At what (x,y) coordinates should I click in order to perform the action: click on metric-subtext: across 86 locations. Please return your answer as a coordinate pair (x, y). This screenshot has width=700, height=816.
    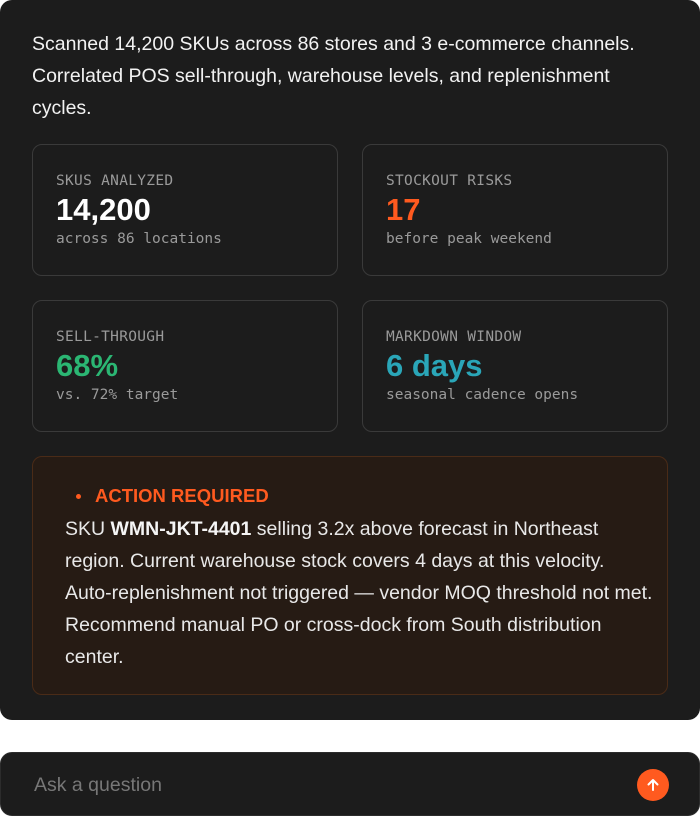
    Looking at the image, I should click on (139, 239).